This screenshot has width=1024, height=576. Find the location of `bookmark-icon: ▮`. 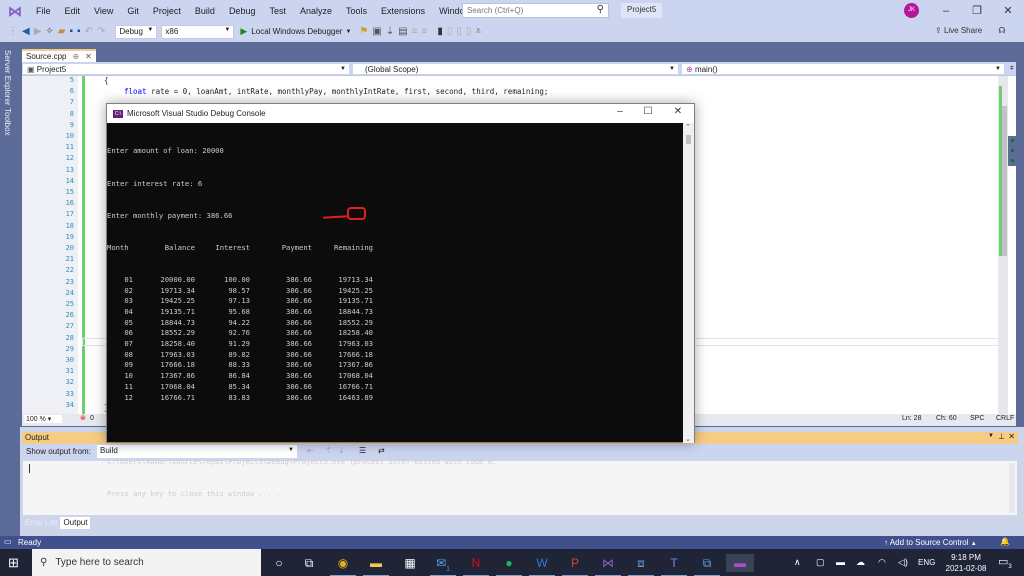

bookmark-icon: ▮ is located at coordinates (440, 31).